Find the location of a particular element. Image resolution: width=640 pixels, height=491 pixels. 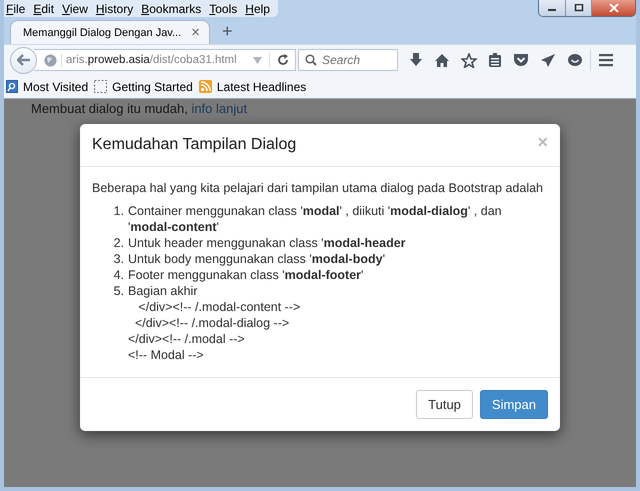

code-line: </div><!-- /.modal-dialog --> is located at coordinates (212, 323).